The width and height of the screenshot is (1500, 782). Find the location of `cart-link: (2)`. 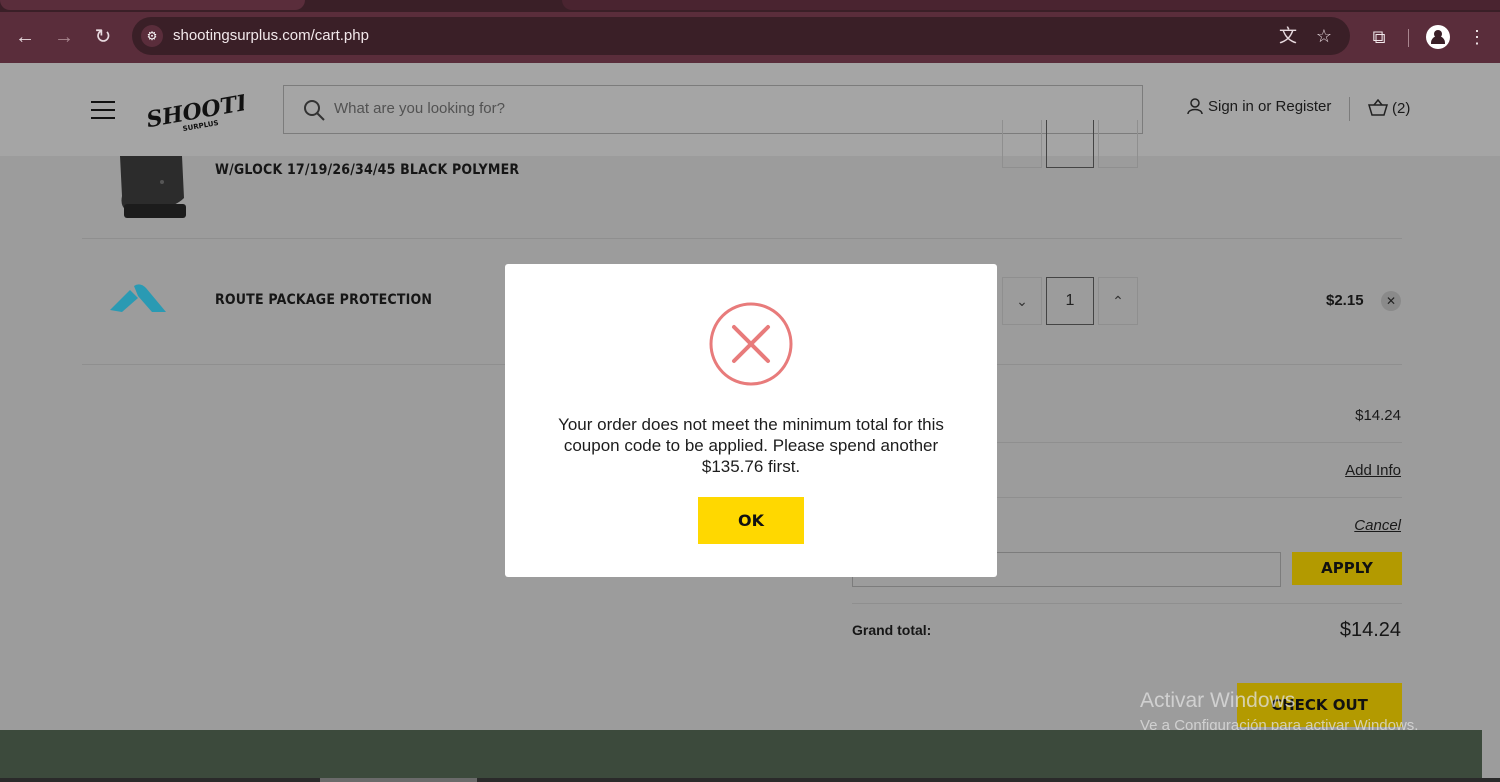

cart-link: (2) is located at coordinates (1389, 108).